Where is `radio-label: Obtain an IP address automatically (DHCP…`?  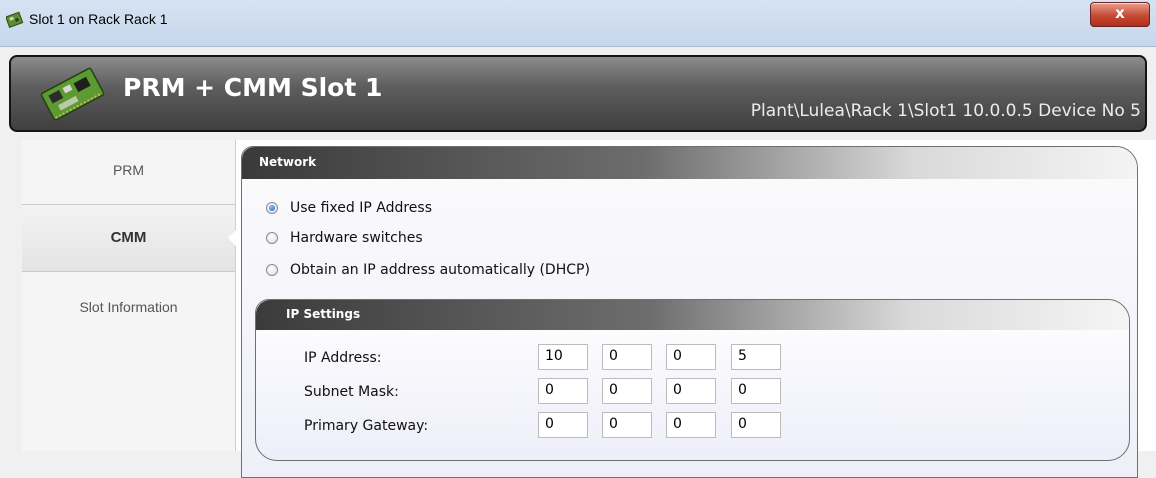
radio-label: Obtain an IP address automatically (DHCP… is located at coordinates (440, 270).